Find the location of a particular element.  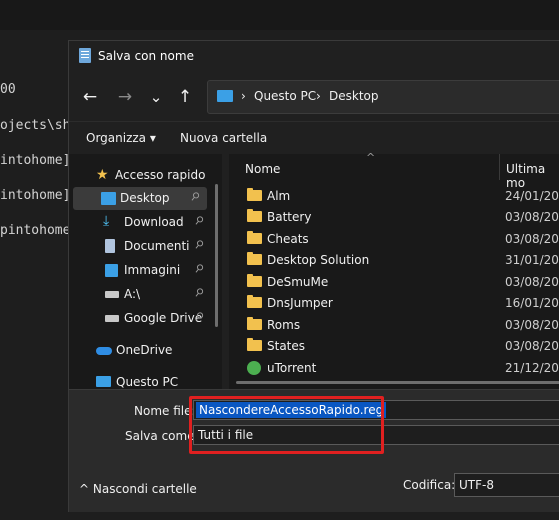

file-row: Roms 03/08/202 is located at coordinates (394, 325).